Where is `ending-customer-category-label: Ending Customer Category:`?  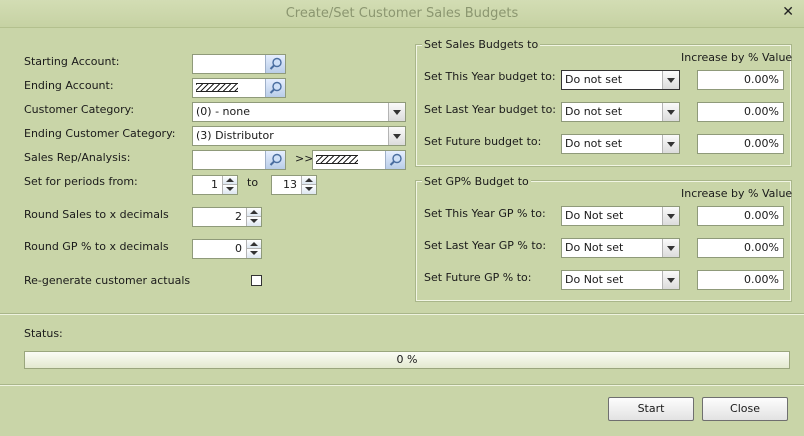
ending-customer-category-label: Ending Customer Category: is located at coordinates (100, 133).